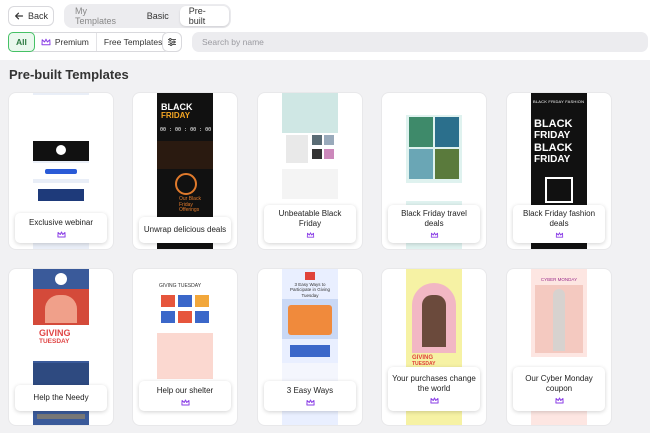 This screenshot has width=650, height=433. Describe the element at coordinates (61, 222) in the screenshot. I see `template-name: Exclusive webinar` at that location.